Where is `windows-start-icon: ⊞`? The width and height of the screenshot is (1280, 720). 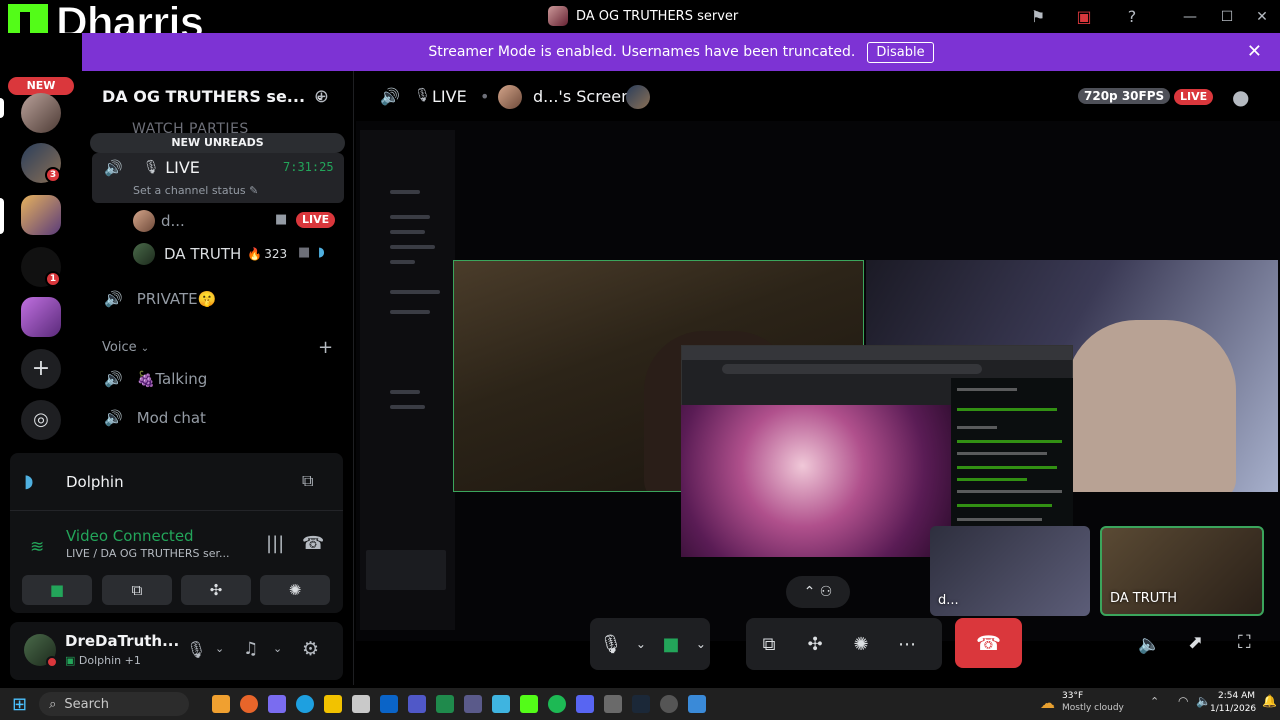 windows-start-icon: ⊞ is located at coordinates (19, 704).